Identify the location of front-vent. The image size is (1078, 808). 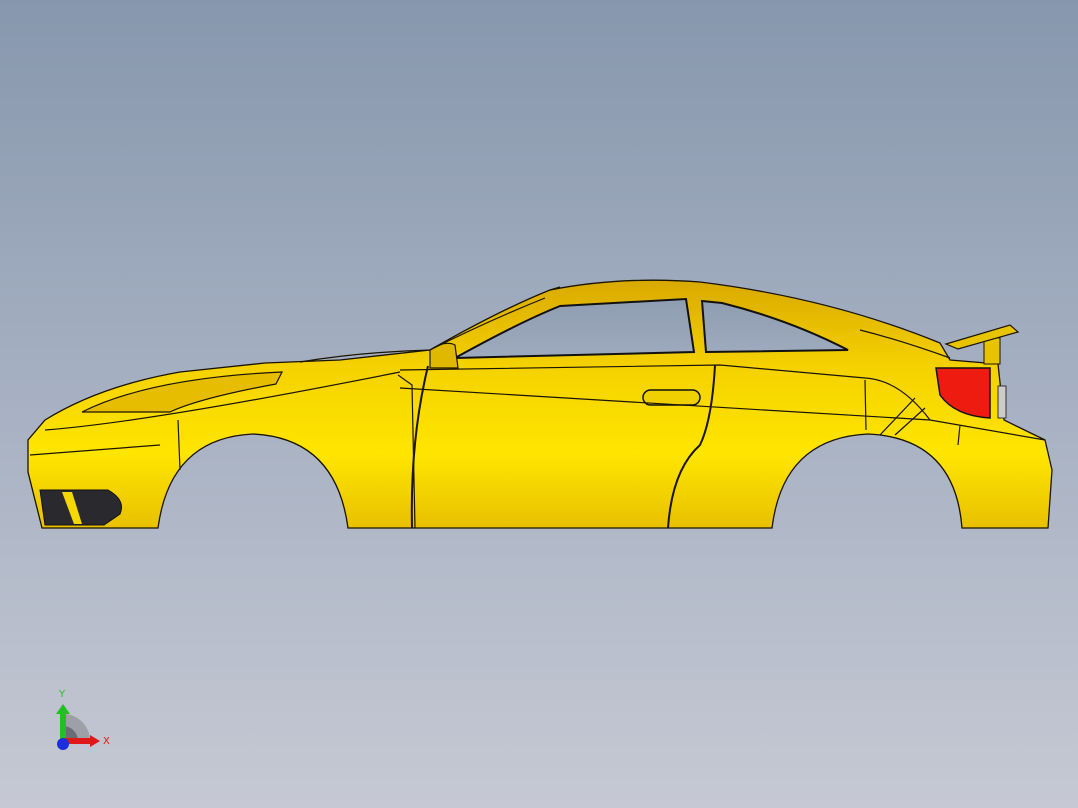
(80, 507).